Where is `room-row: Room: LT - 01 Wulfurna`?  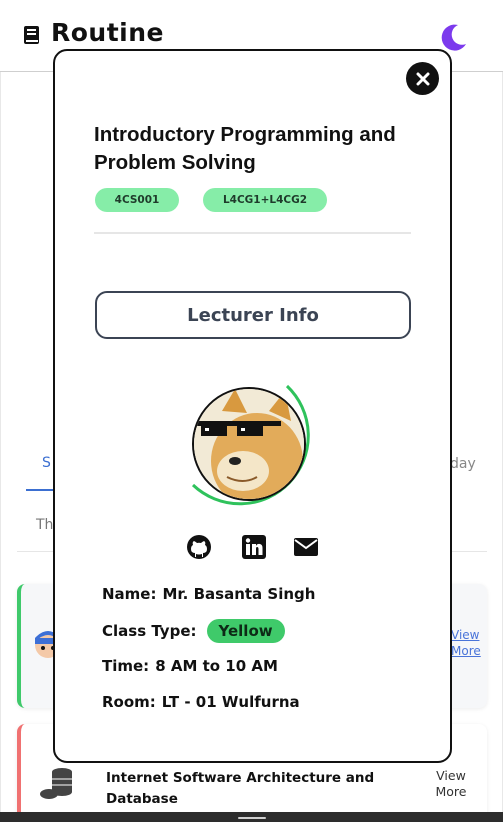
room-row: Room: LT - 01 Wulfurna is located at coordinates (201, 702).